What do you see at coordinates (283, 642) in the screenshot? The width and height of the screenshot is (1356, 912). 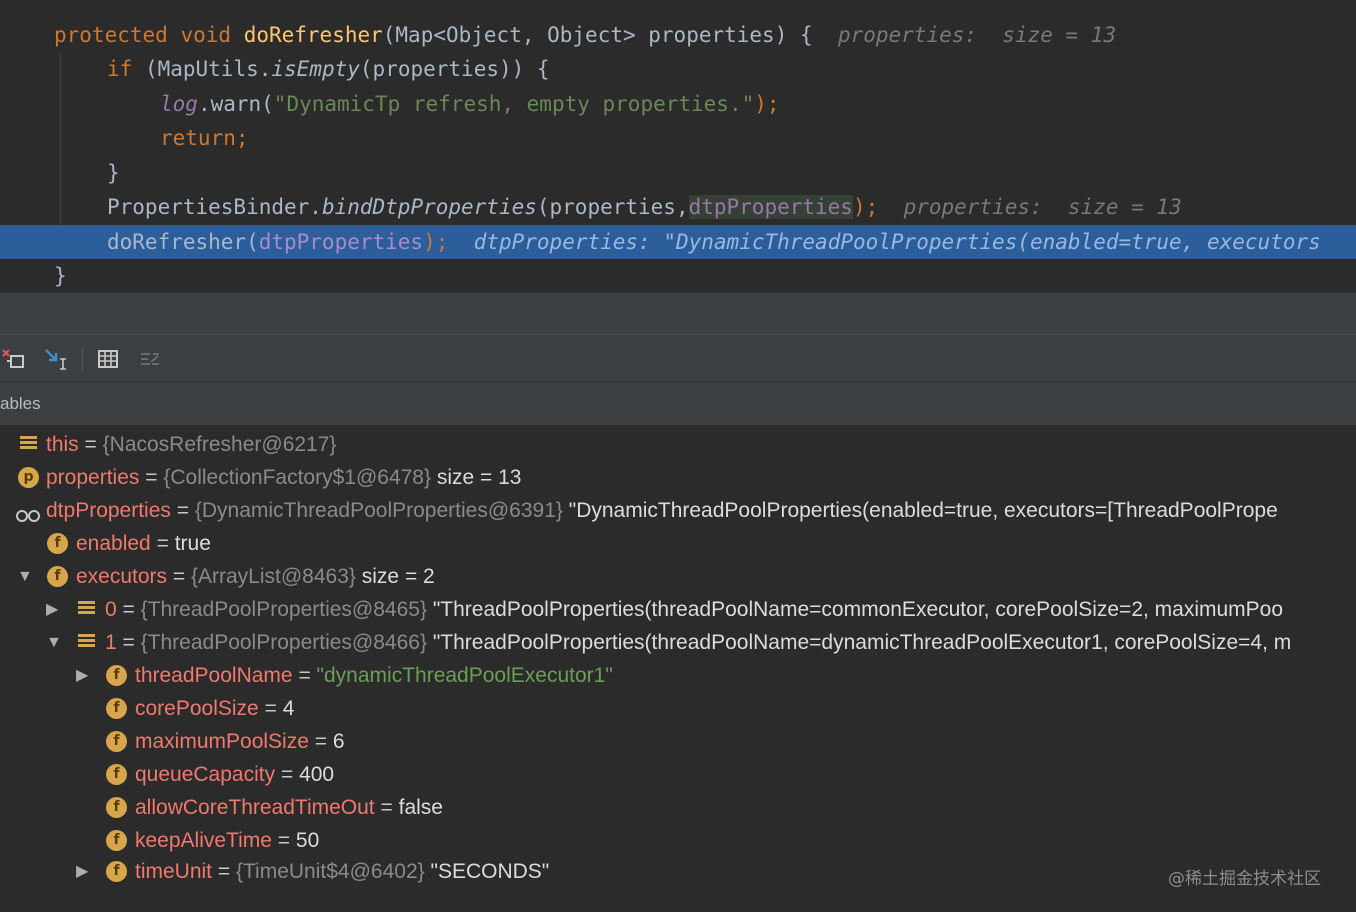 I see `object-reference: {ThreadPoolProperties@8466}` at bounding box center [283, 642].